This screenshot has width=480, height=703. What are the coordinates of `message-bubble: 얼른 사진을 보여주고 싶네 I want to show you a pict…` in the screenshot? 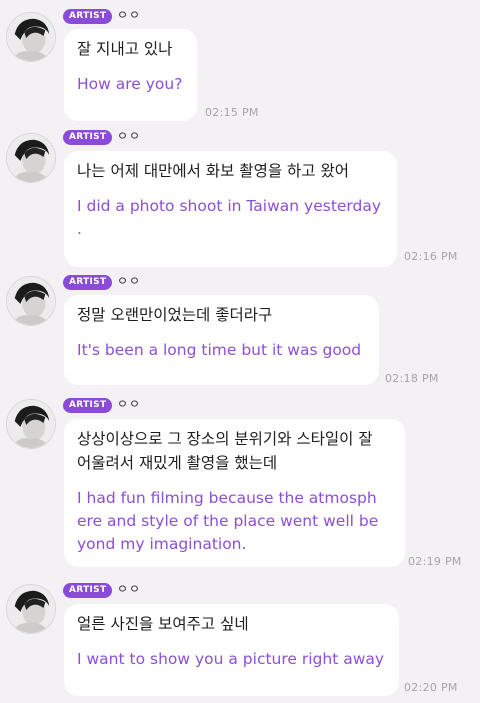 It's located at (231, 650).